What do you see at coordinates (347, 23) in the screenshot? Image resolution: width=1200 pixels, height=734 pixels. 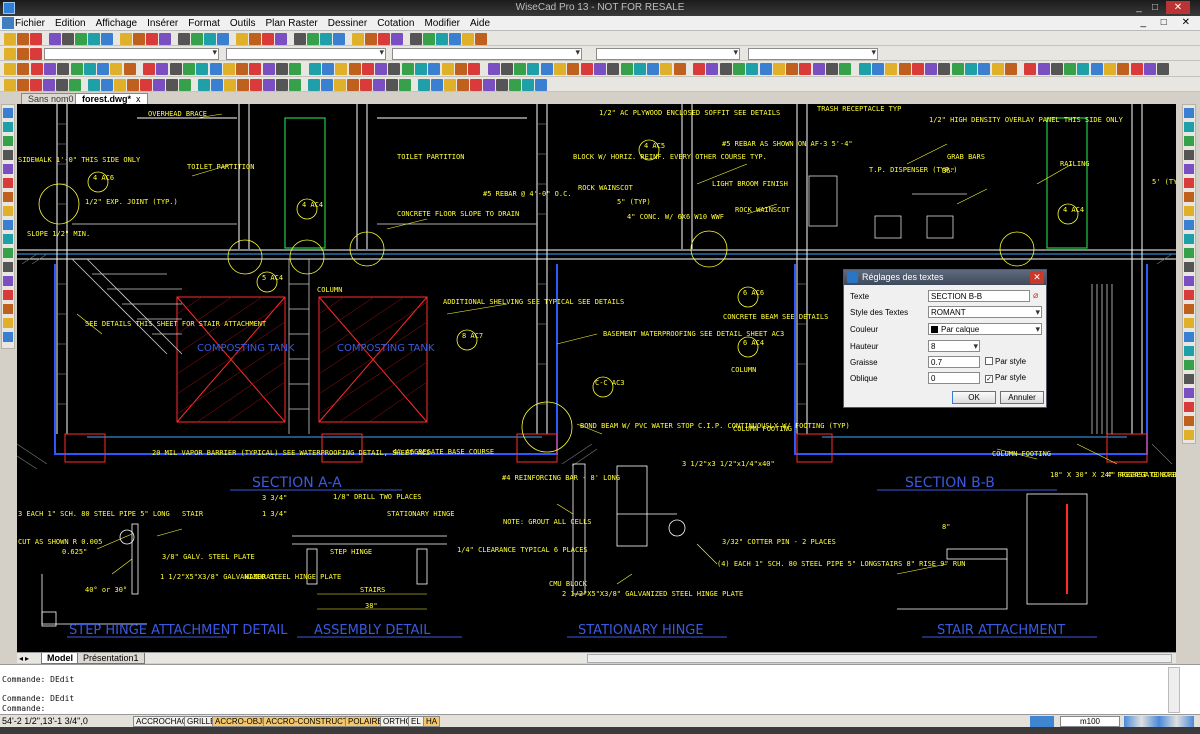 I see `menu-dessiner: Dessiner` at bounding box center [347, 23].